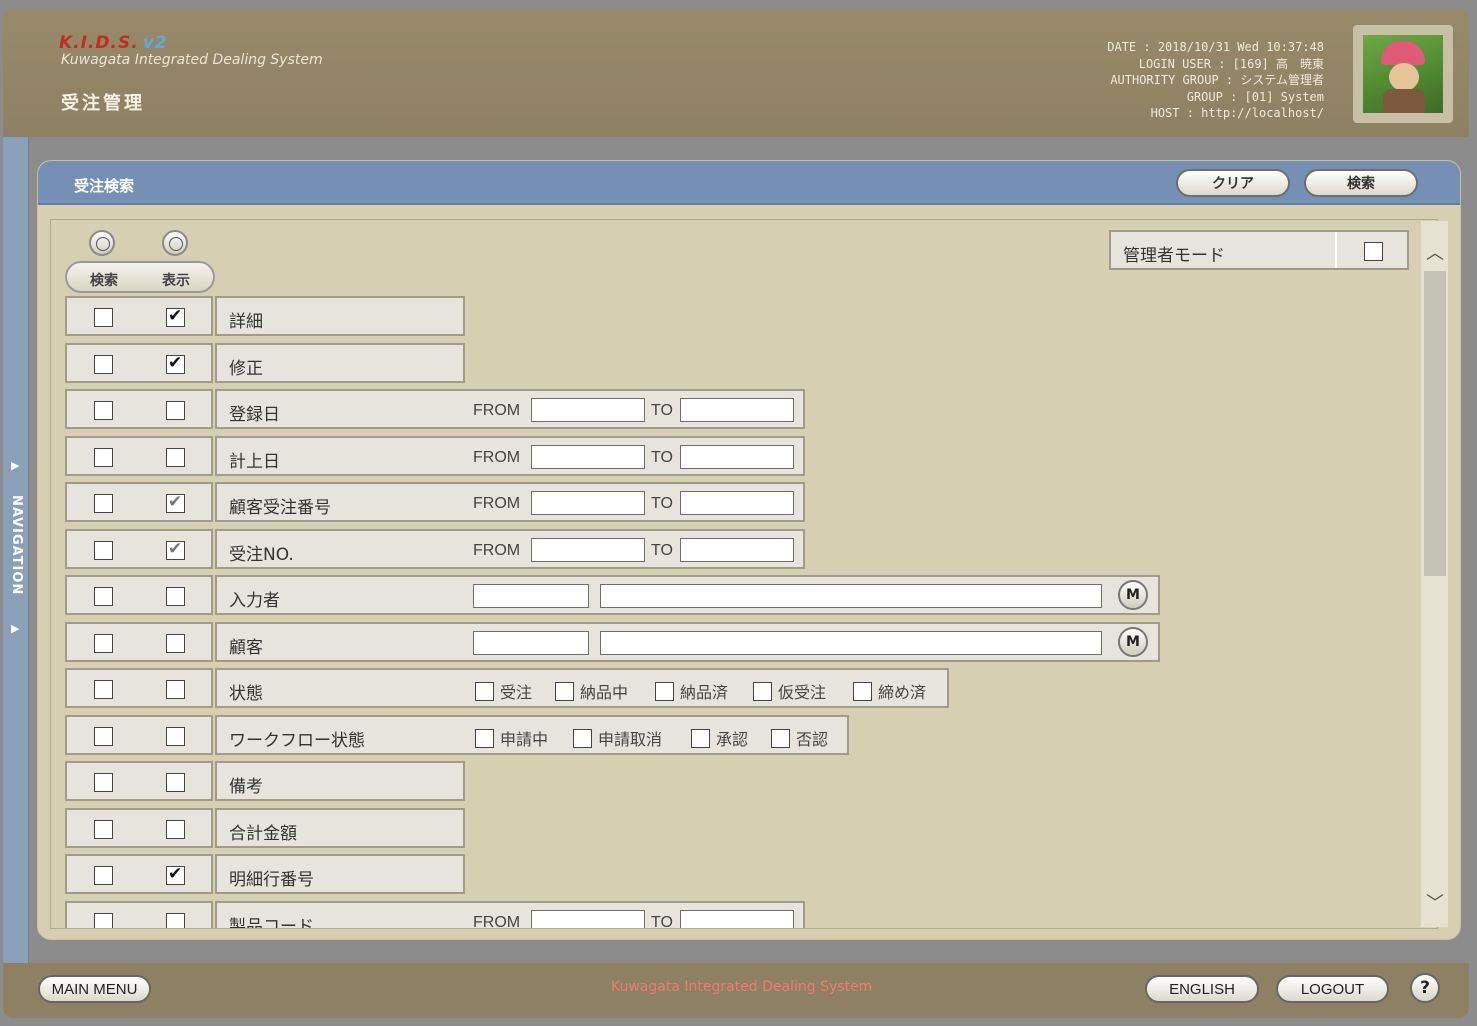 The image size is (1477, 1026). Describe the element at coordinates (103, 103) in the screenshot. I see `page-title: 受注管理` at that location.